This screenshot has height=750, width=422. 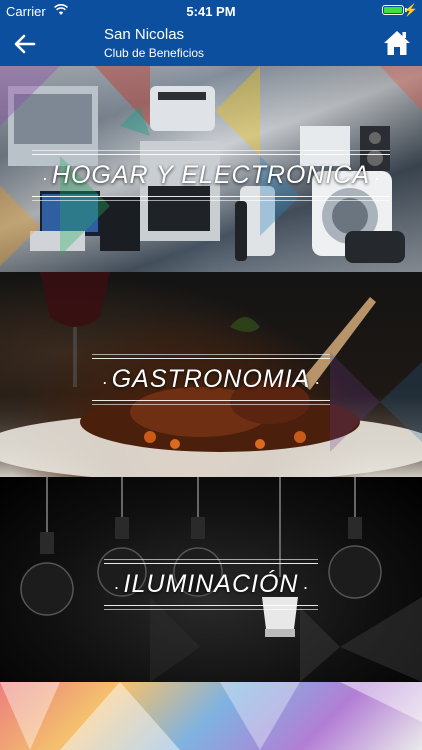 I want to click on category-label-frame: · ILUMINACIÓN ·, so click(x=211, y=584).